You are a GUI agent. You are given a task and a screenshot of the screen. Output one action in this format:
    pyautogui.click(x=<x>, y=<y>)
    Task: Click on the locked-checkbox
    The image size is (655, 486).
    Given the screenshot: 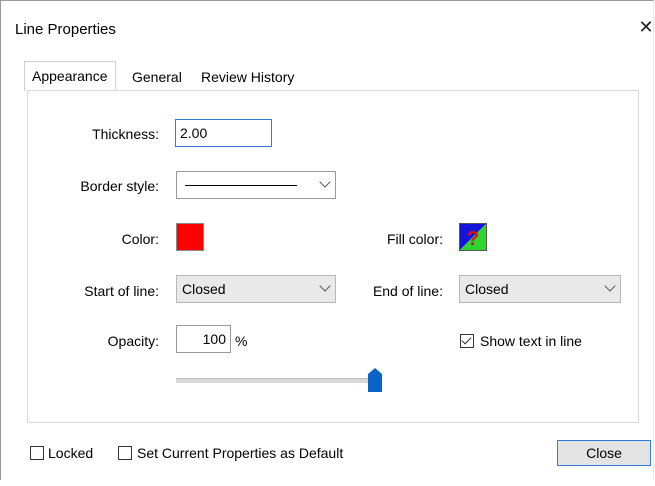 What is the action you would take?
    pyautogui.click(x=37, y=453)
    